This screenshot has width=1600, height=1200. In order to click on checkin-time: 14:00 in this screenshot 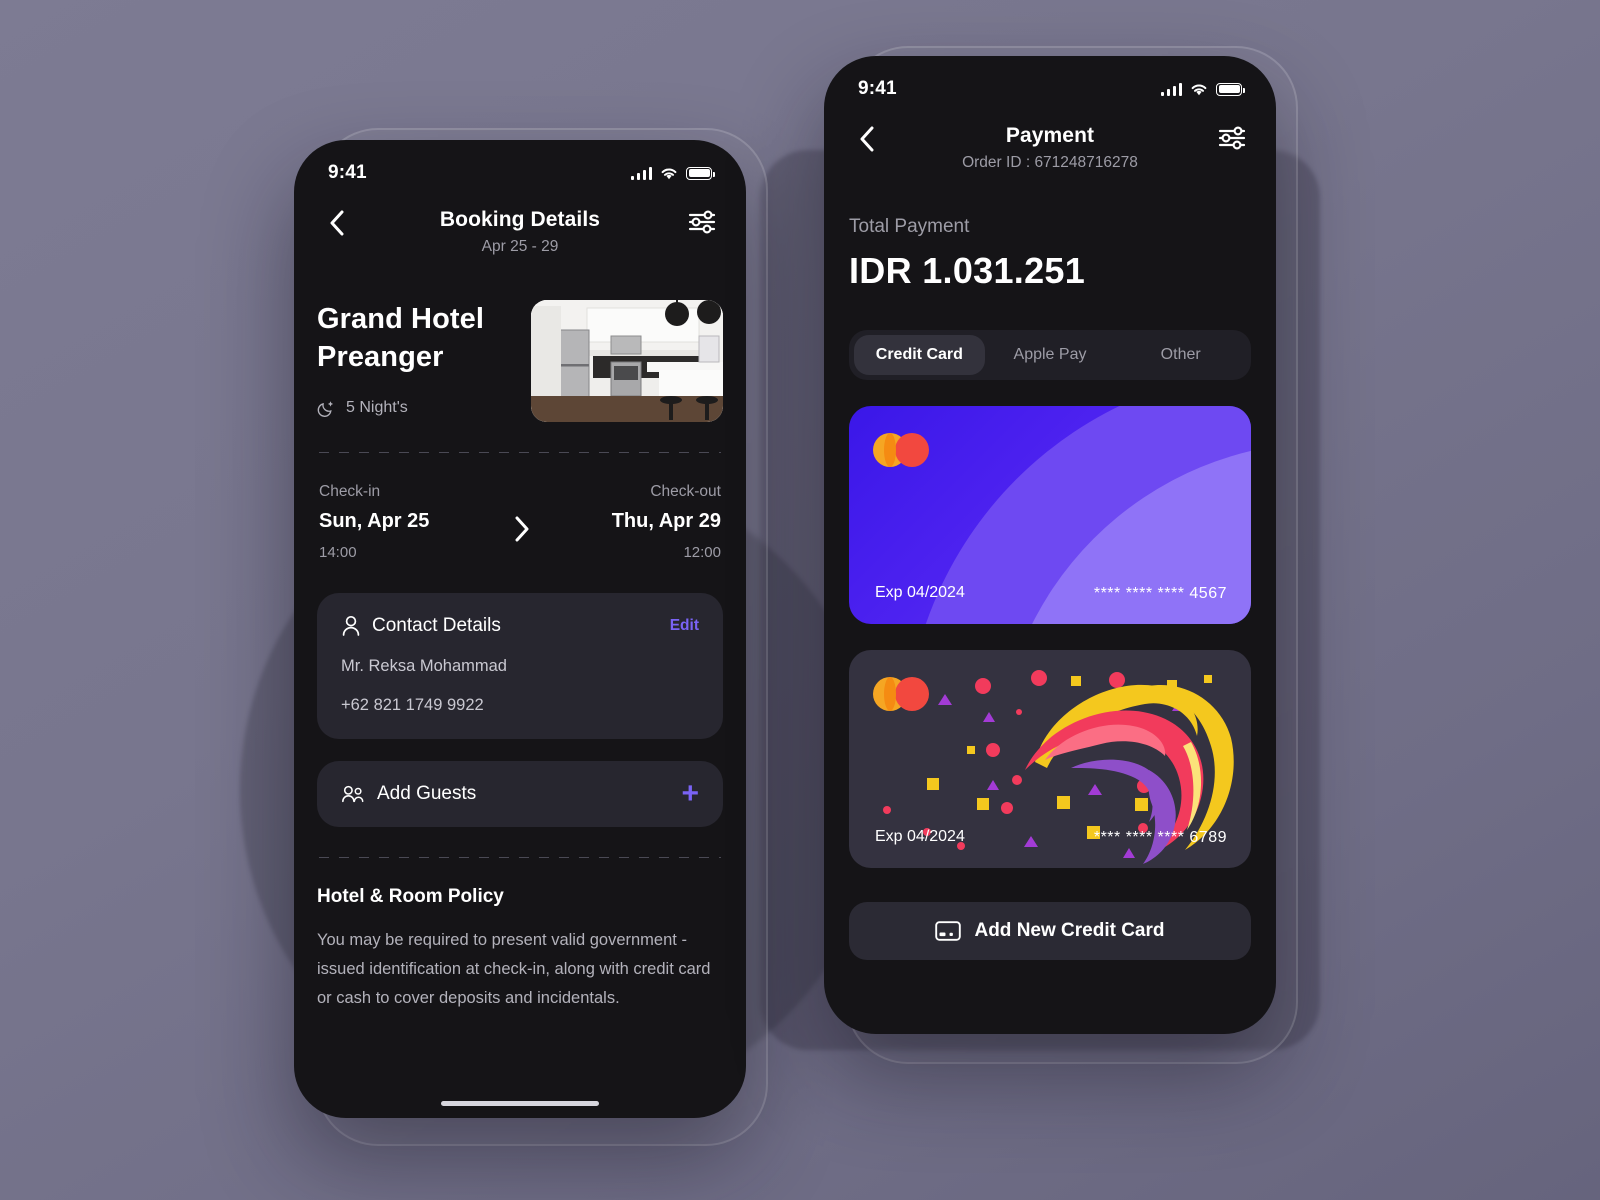, I will do `click(338, 552)`.